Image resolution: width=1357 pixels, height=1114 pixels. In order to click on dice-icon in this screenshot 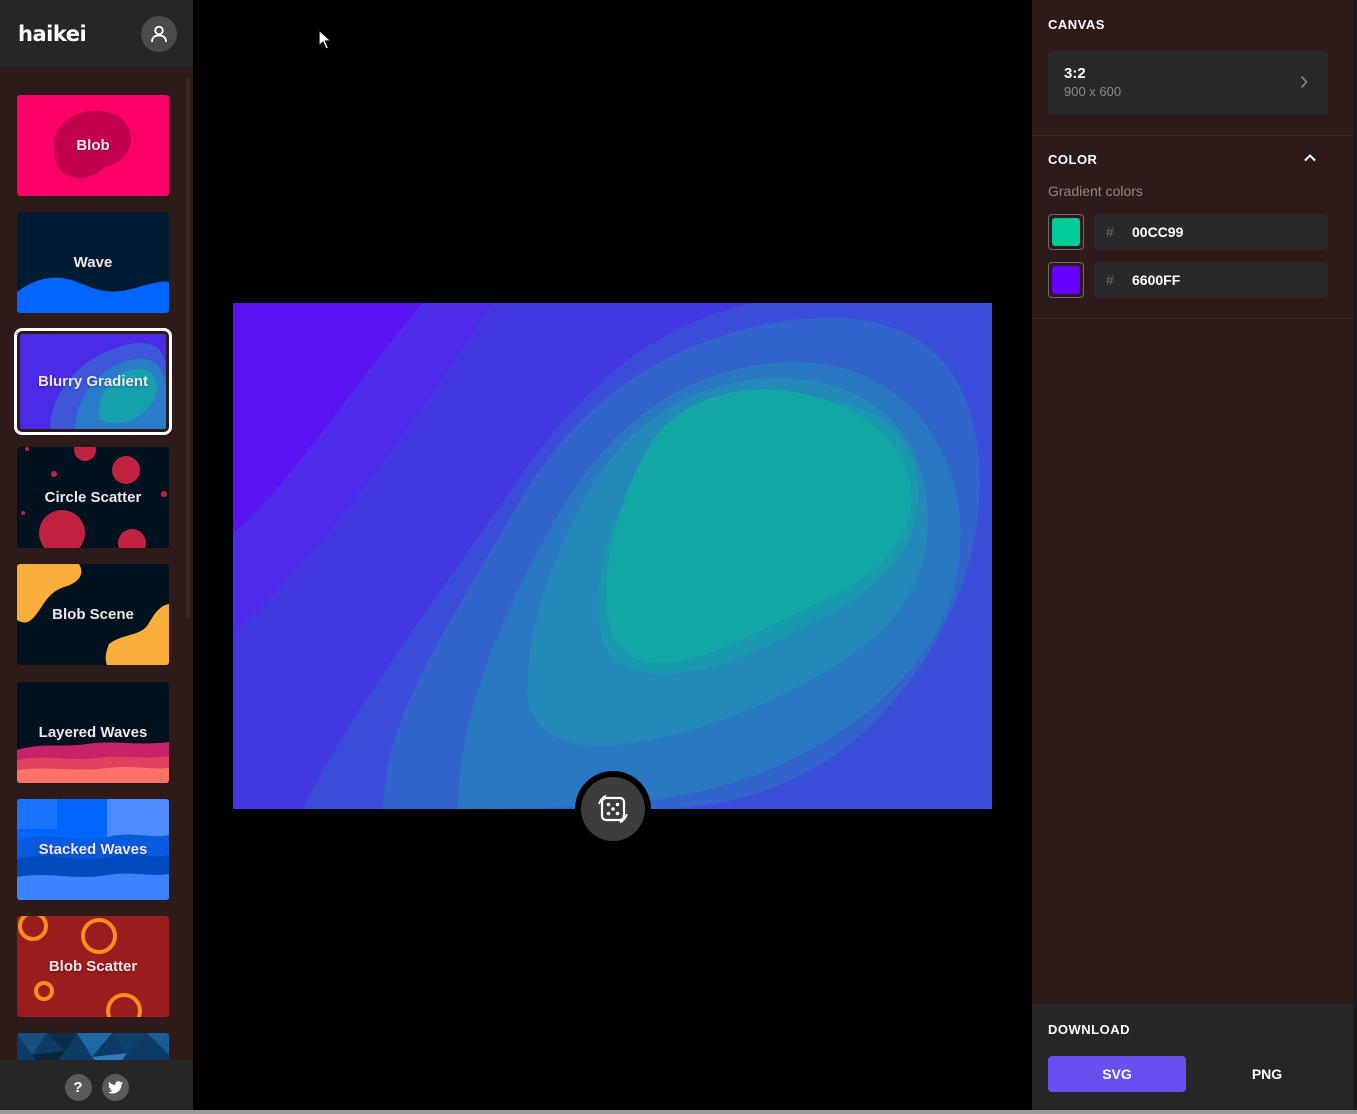, I will do `click(613, 809)`.